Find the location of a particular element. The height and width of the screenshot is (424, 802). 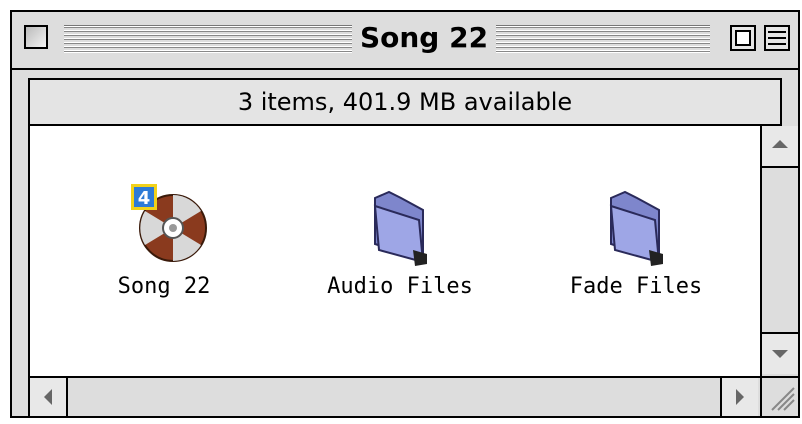

title-bar: Song 22 is located at coordinates (405, 41).